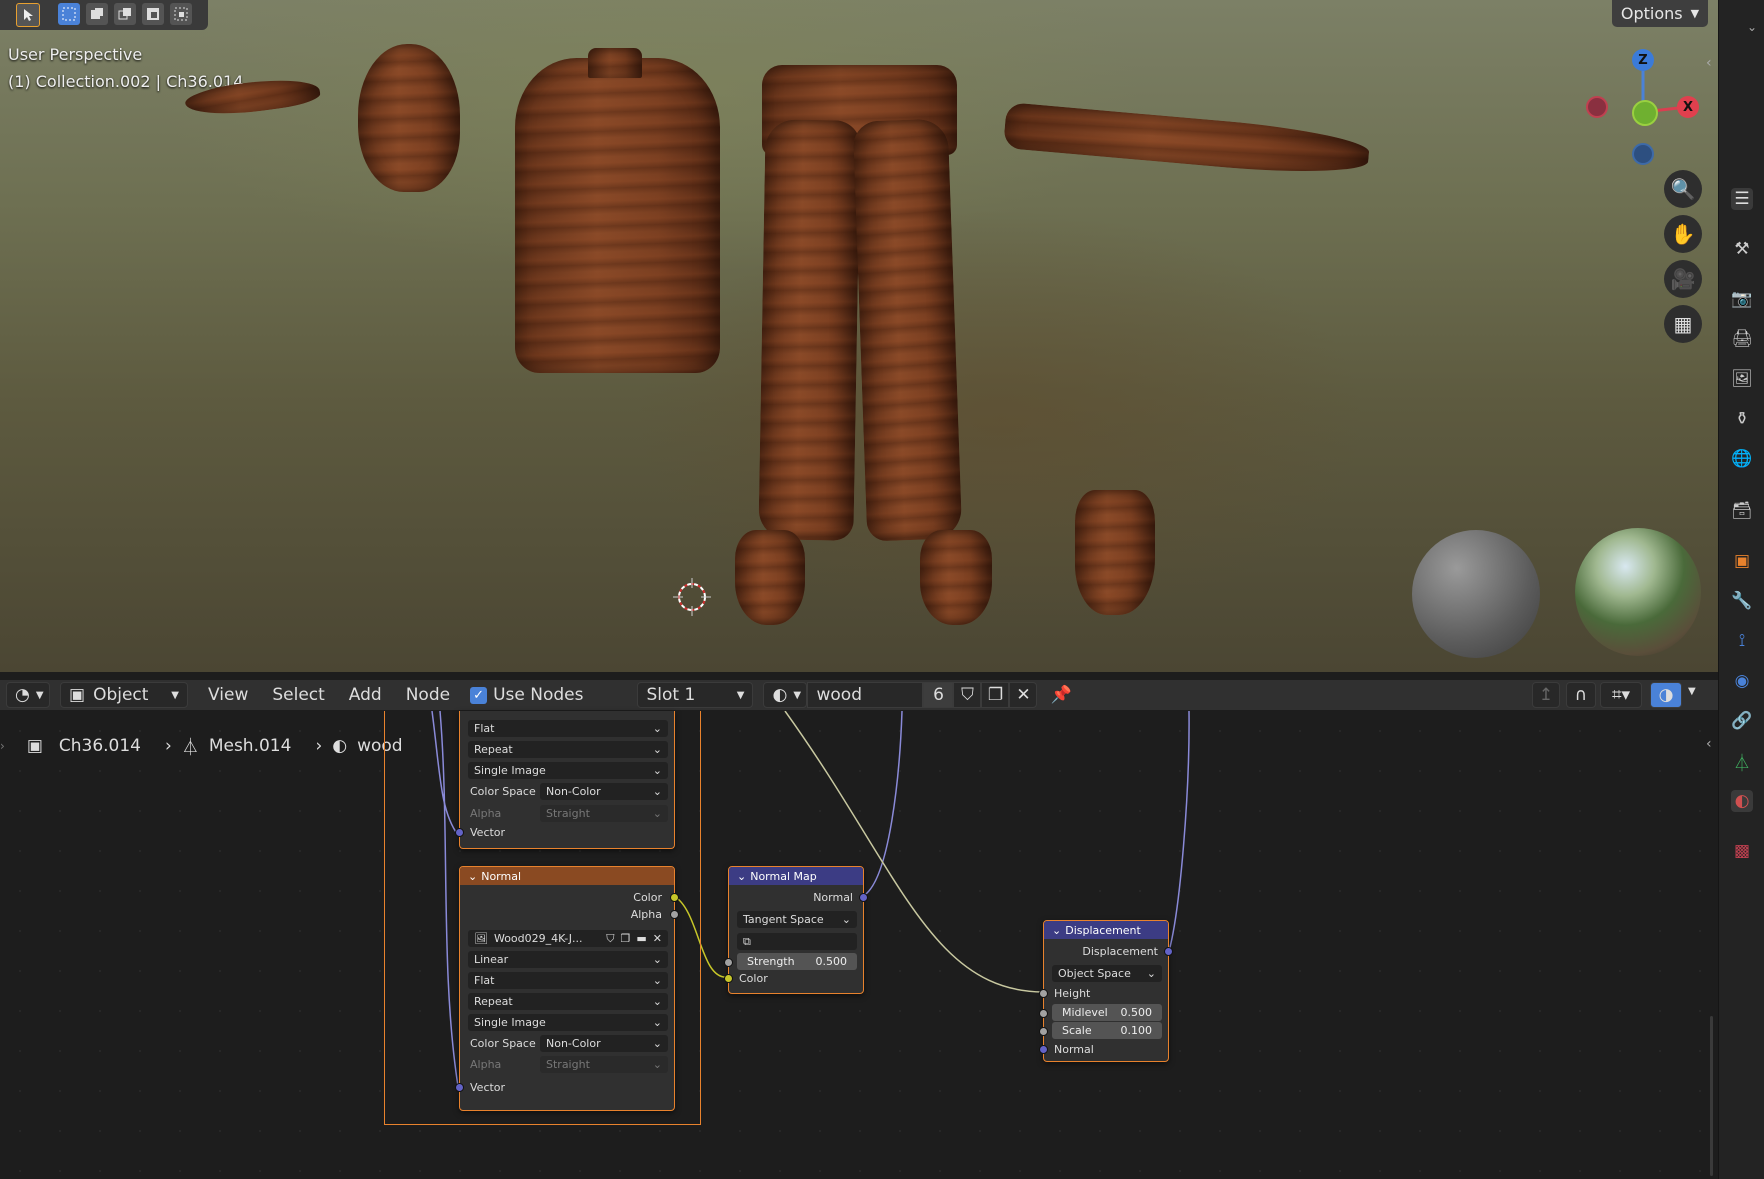  Describe the element at coordinates (1742, 561) in the screenshot. I see `object-properties-icon: ▣` at that location.